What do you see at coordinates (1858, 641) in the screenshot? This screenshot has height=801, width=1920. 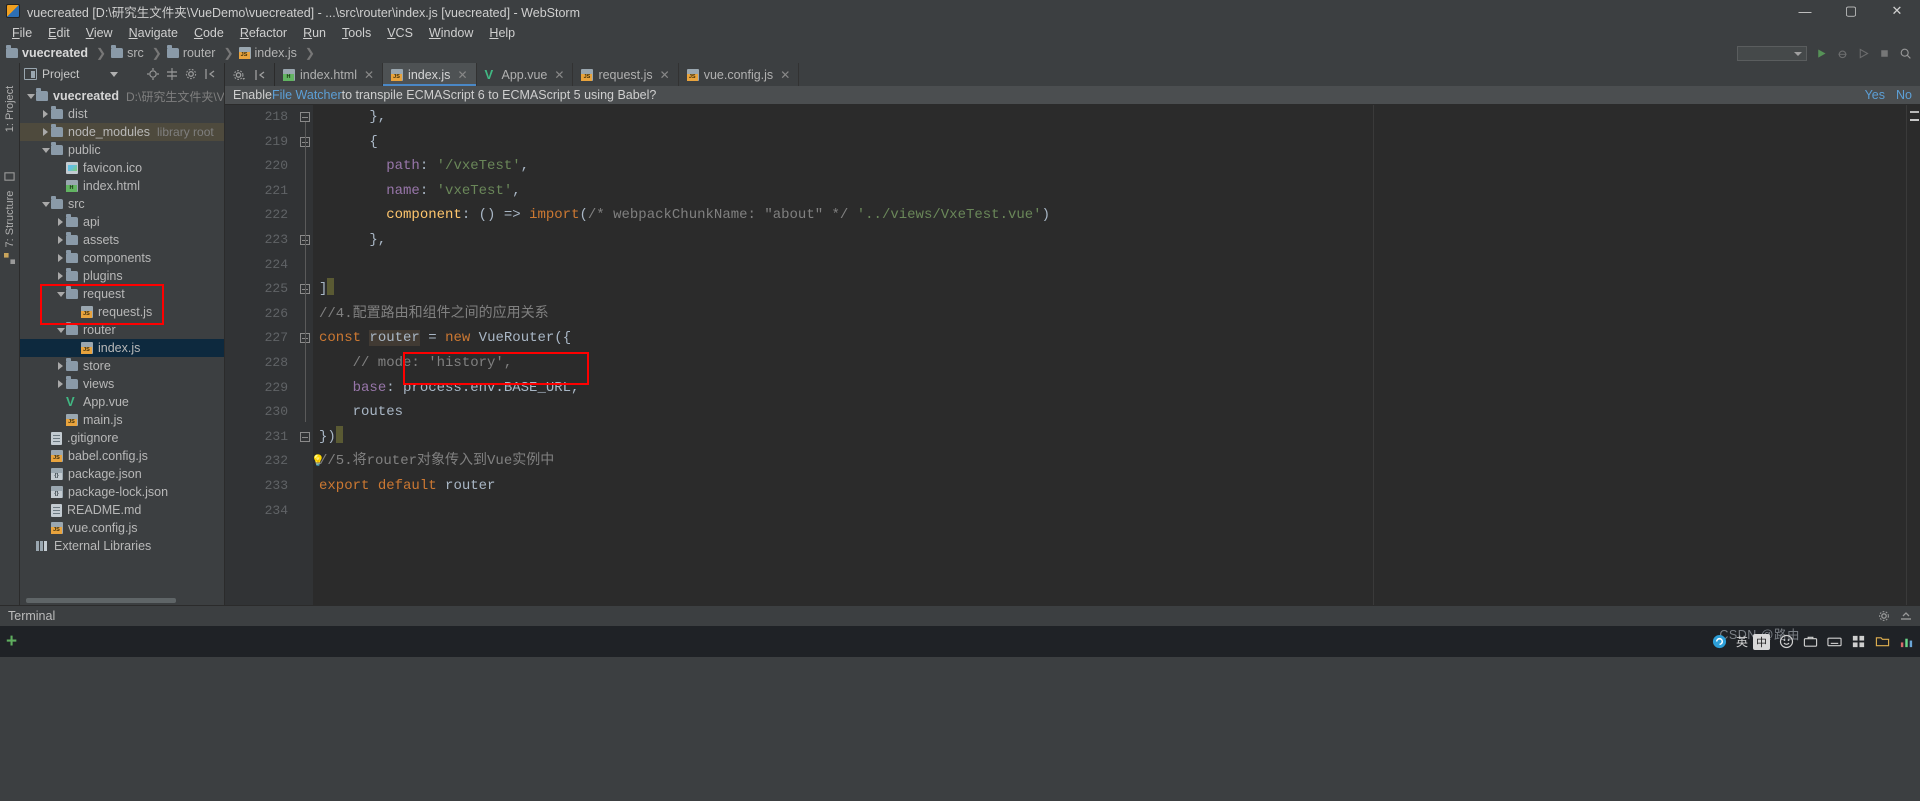 I see `grid-icon` at bounding box center [1858, 641].